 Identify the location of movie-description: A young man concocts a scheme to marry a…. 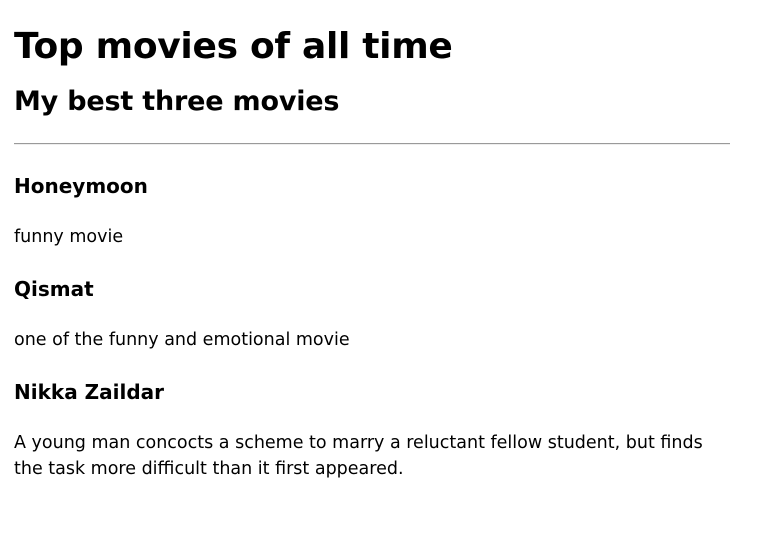
(358, 456).